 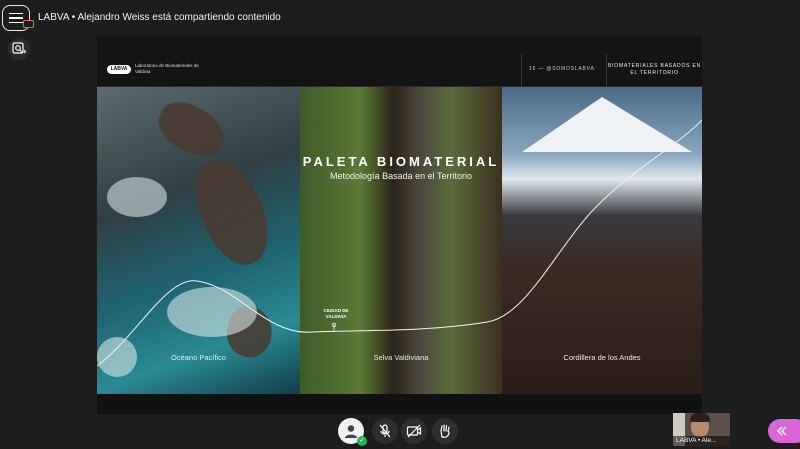 I want to click on camera-off-icon, so click(x=414, y=431).